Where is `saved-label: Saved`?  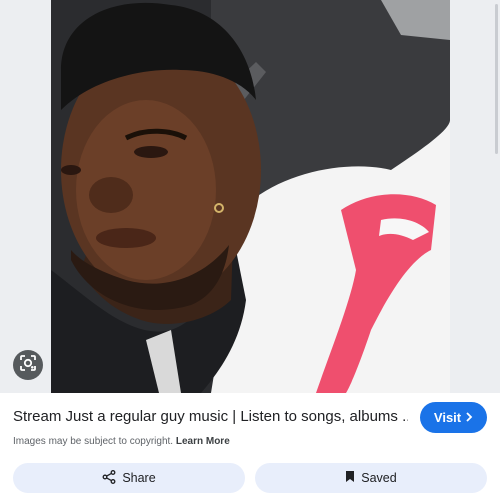
saved-label: Saved is located at coordinates (379, 478).